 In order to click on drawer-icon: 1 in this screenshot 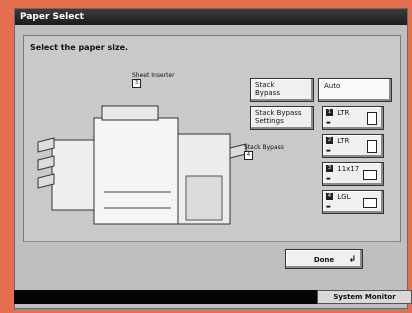, I will do `click(329, 112)`.